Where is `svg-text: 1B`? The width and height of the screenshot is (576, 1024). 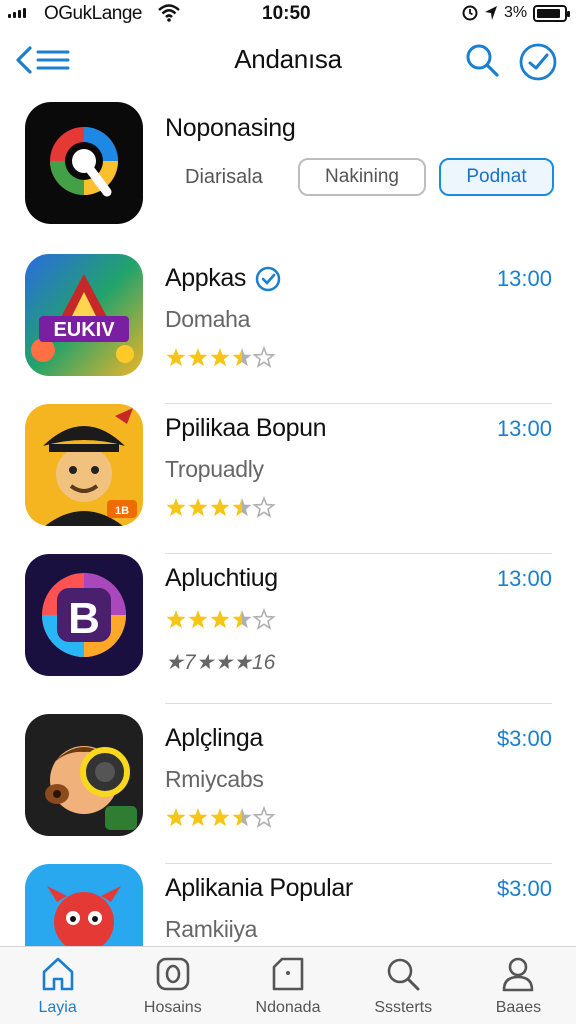 svg-text: 1B is located at coordinates (122, 511).